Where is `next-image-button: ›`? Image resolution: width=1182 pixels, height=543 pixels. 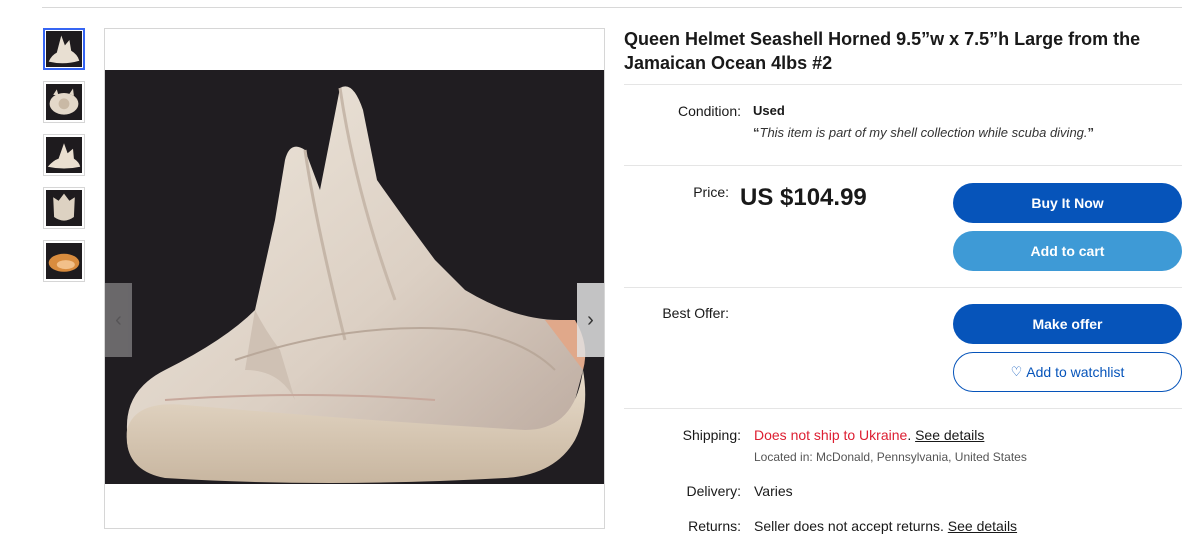
next-image-button: › is located at coordinates (590, 320).